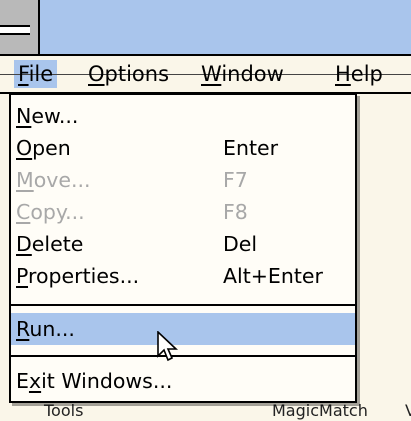 Image resolution: width=411 pixels, height=421 pixels. Describe the element at coordinates (15, 30) in the screenshot. I see `system-menu-bar-icon` at that location.